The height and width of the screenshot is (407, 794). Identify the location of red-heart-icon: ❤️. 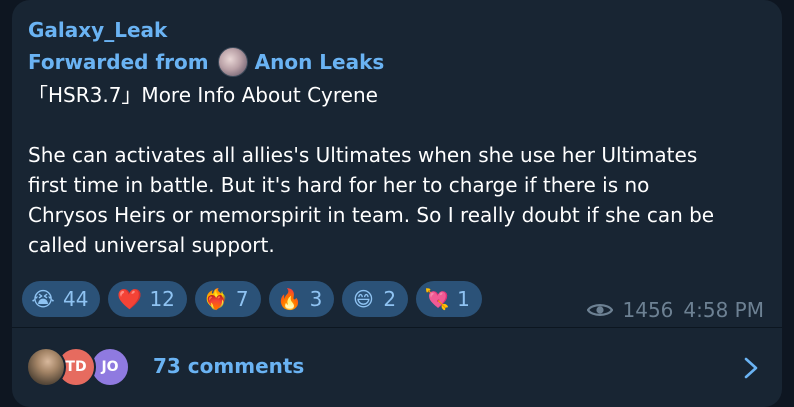
(129, 299).